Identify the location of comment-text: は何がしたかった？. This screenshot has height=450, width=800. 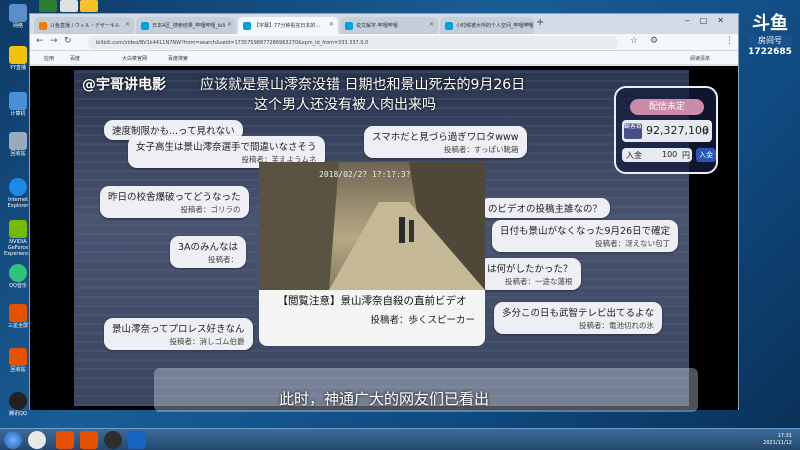
(530, 269).